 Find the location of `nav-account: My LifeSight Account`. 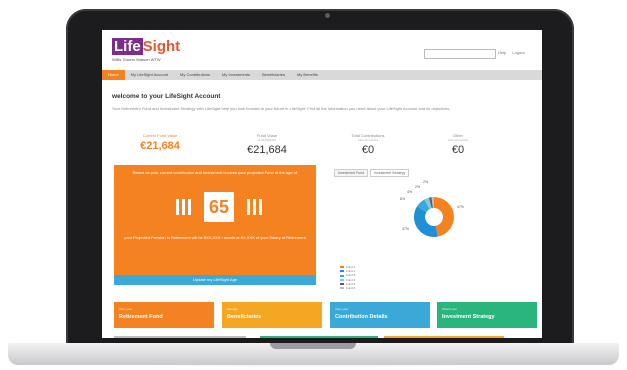

nav-account: My LifeSight Account is located at coordinates (149, 75).